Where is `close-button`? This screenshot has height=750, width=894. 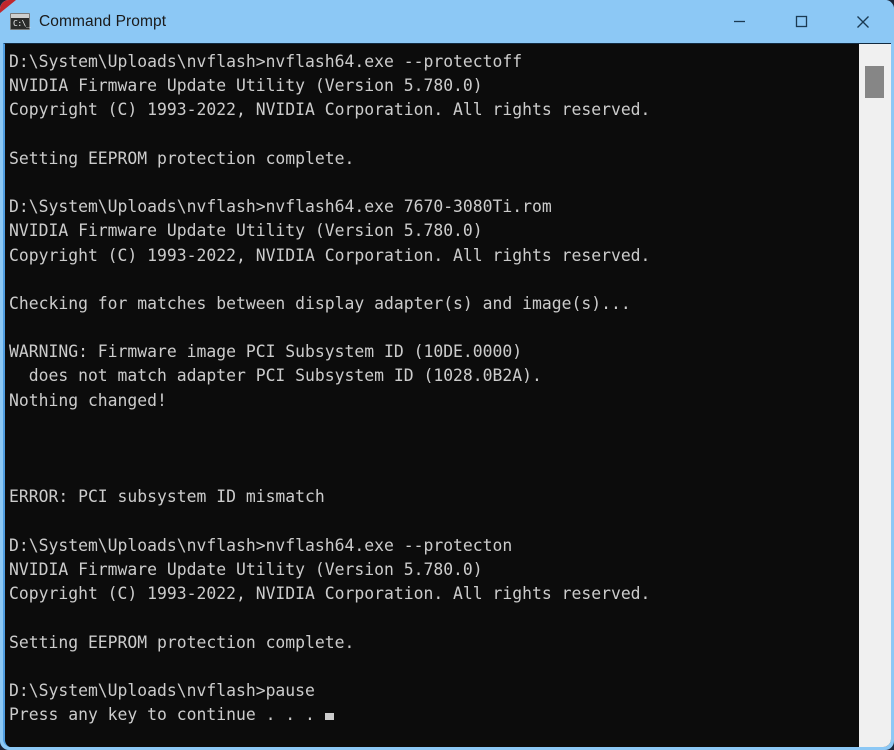
close-button is located at coordinates (863, 21).